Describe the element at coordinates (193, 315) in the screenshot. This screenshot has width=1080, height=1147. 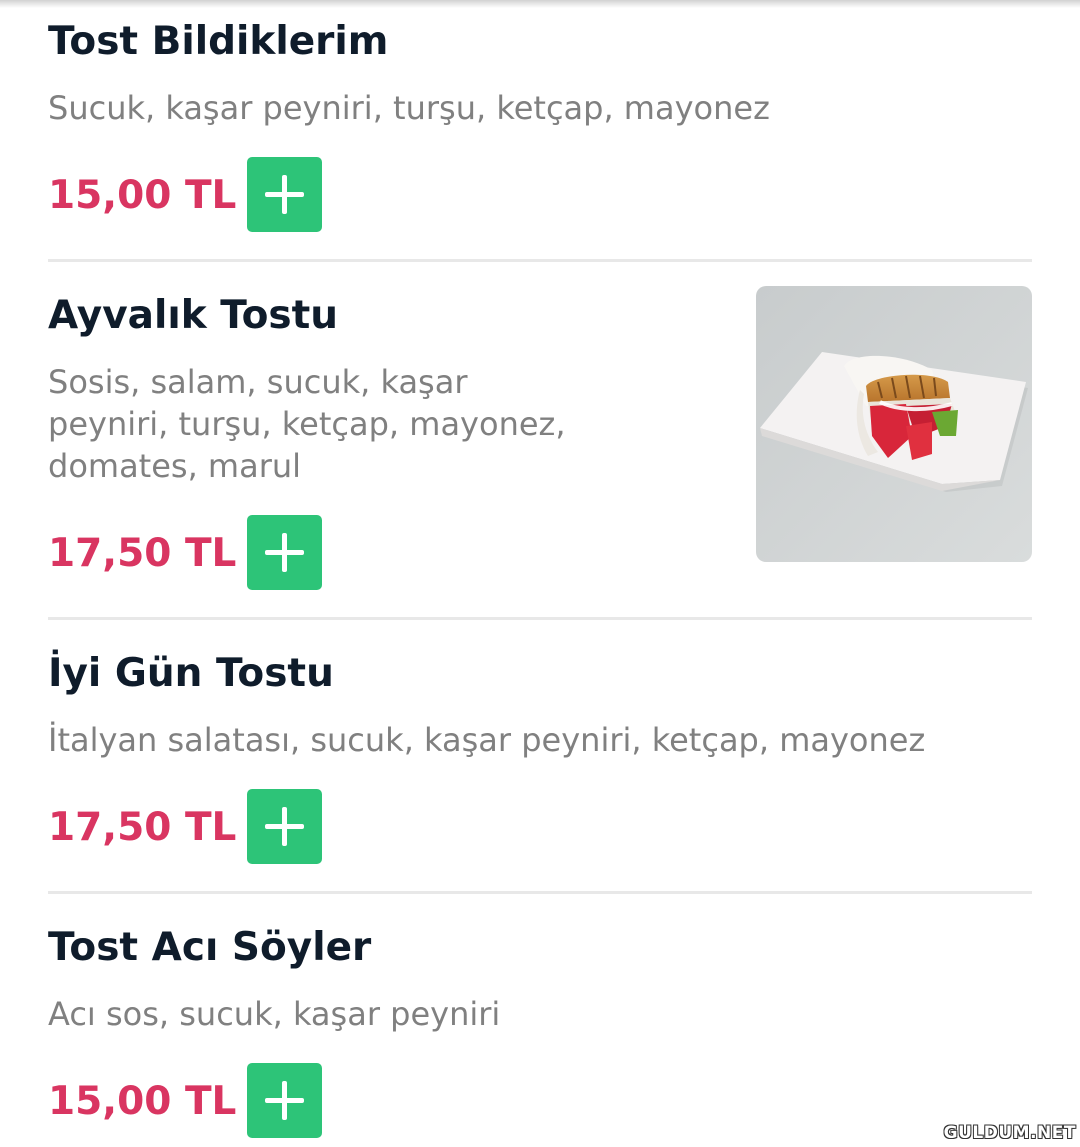
I see `item-name: Ayvalık Tostu` at that location.